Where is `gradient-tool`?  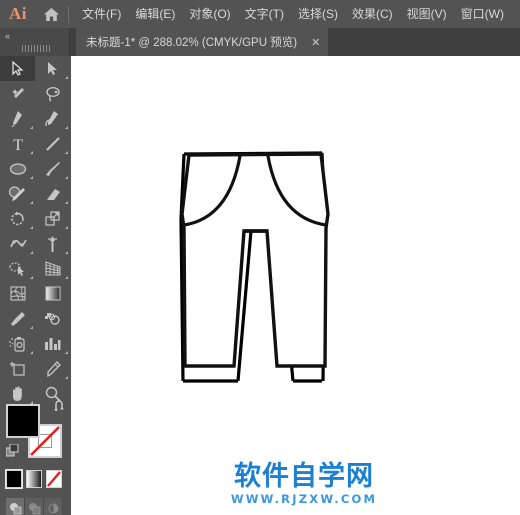 gradient-tool is located at coordinates (52, 293).